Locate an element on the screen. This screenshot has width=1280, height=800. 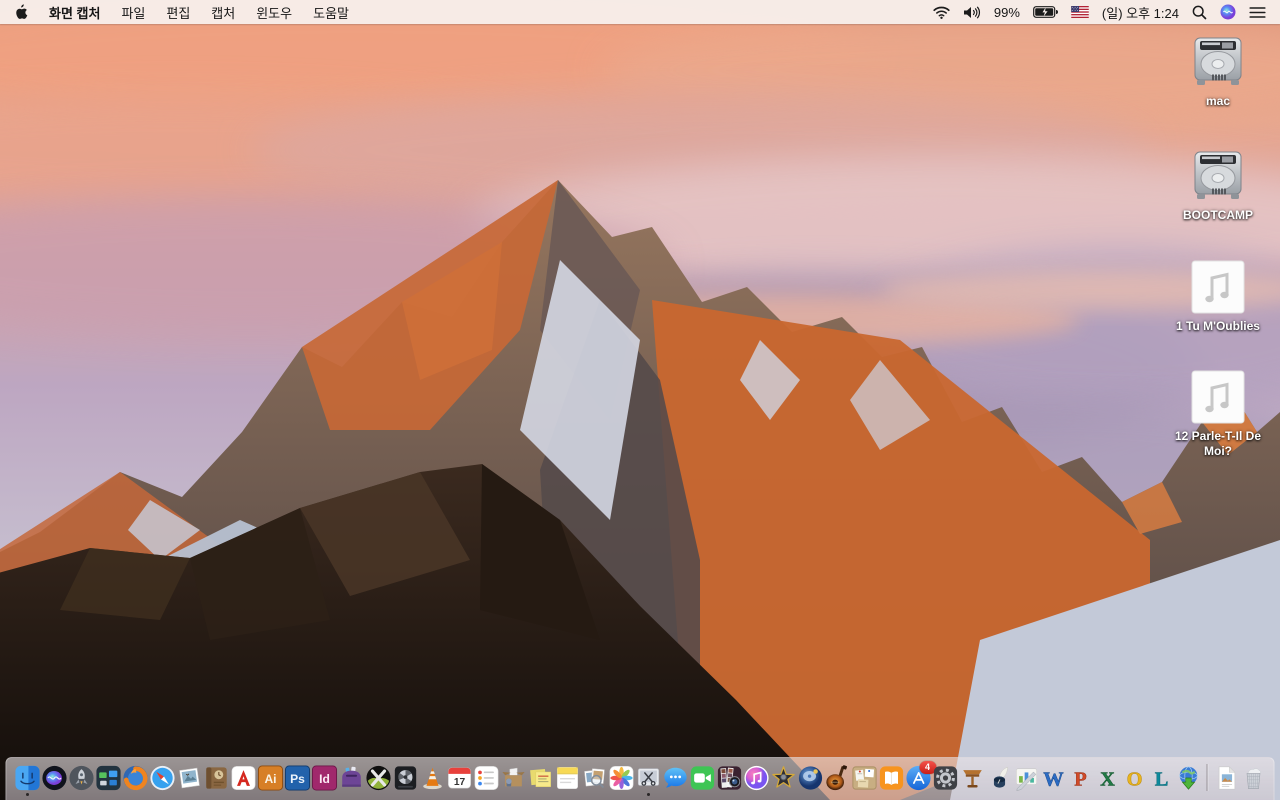
menu-window: 윈도우 is located at coordinates (274, 12).